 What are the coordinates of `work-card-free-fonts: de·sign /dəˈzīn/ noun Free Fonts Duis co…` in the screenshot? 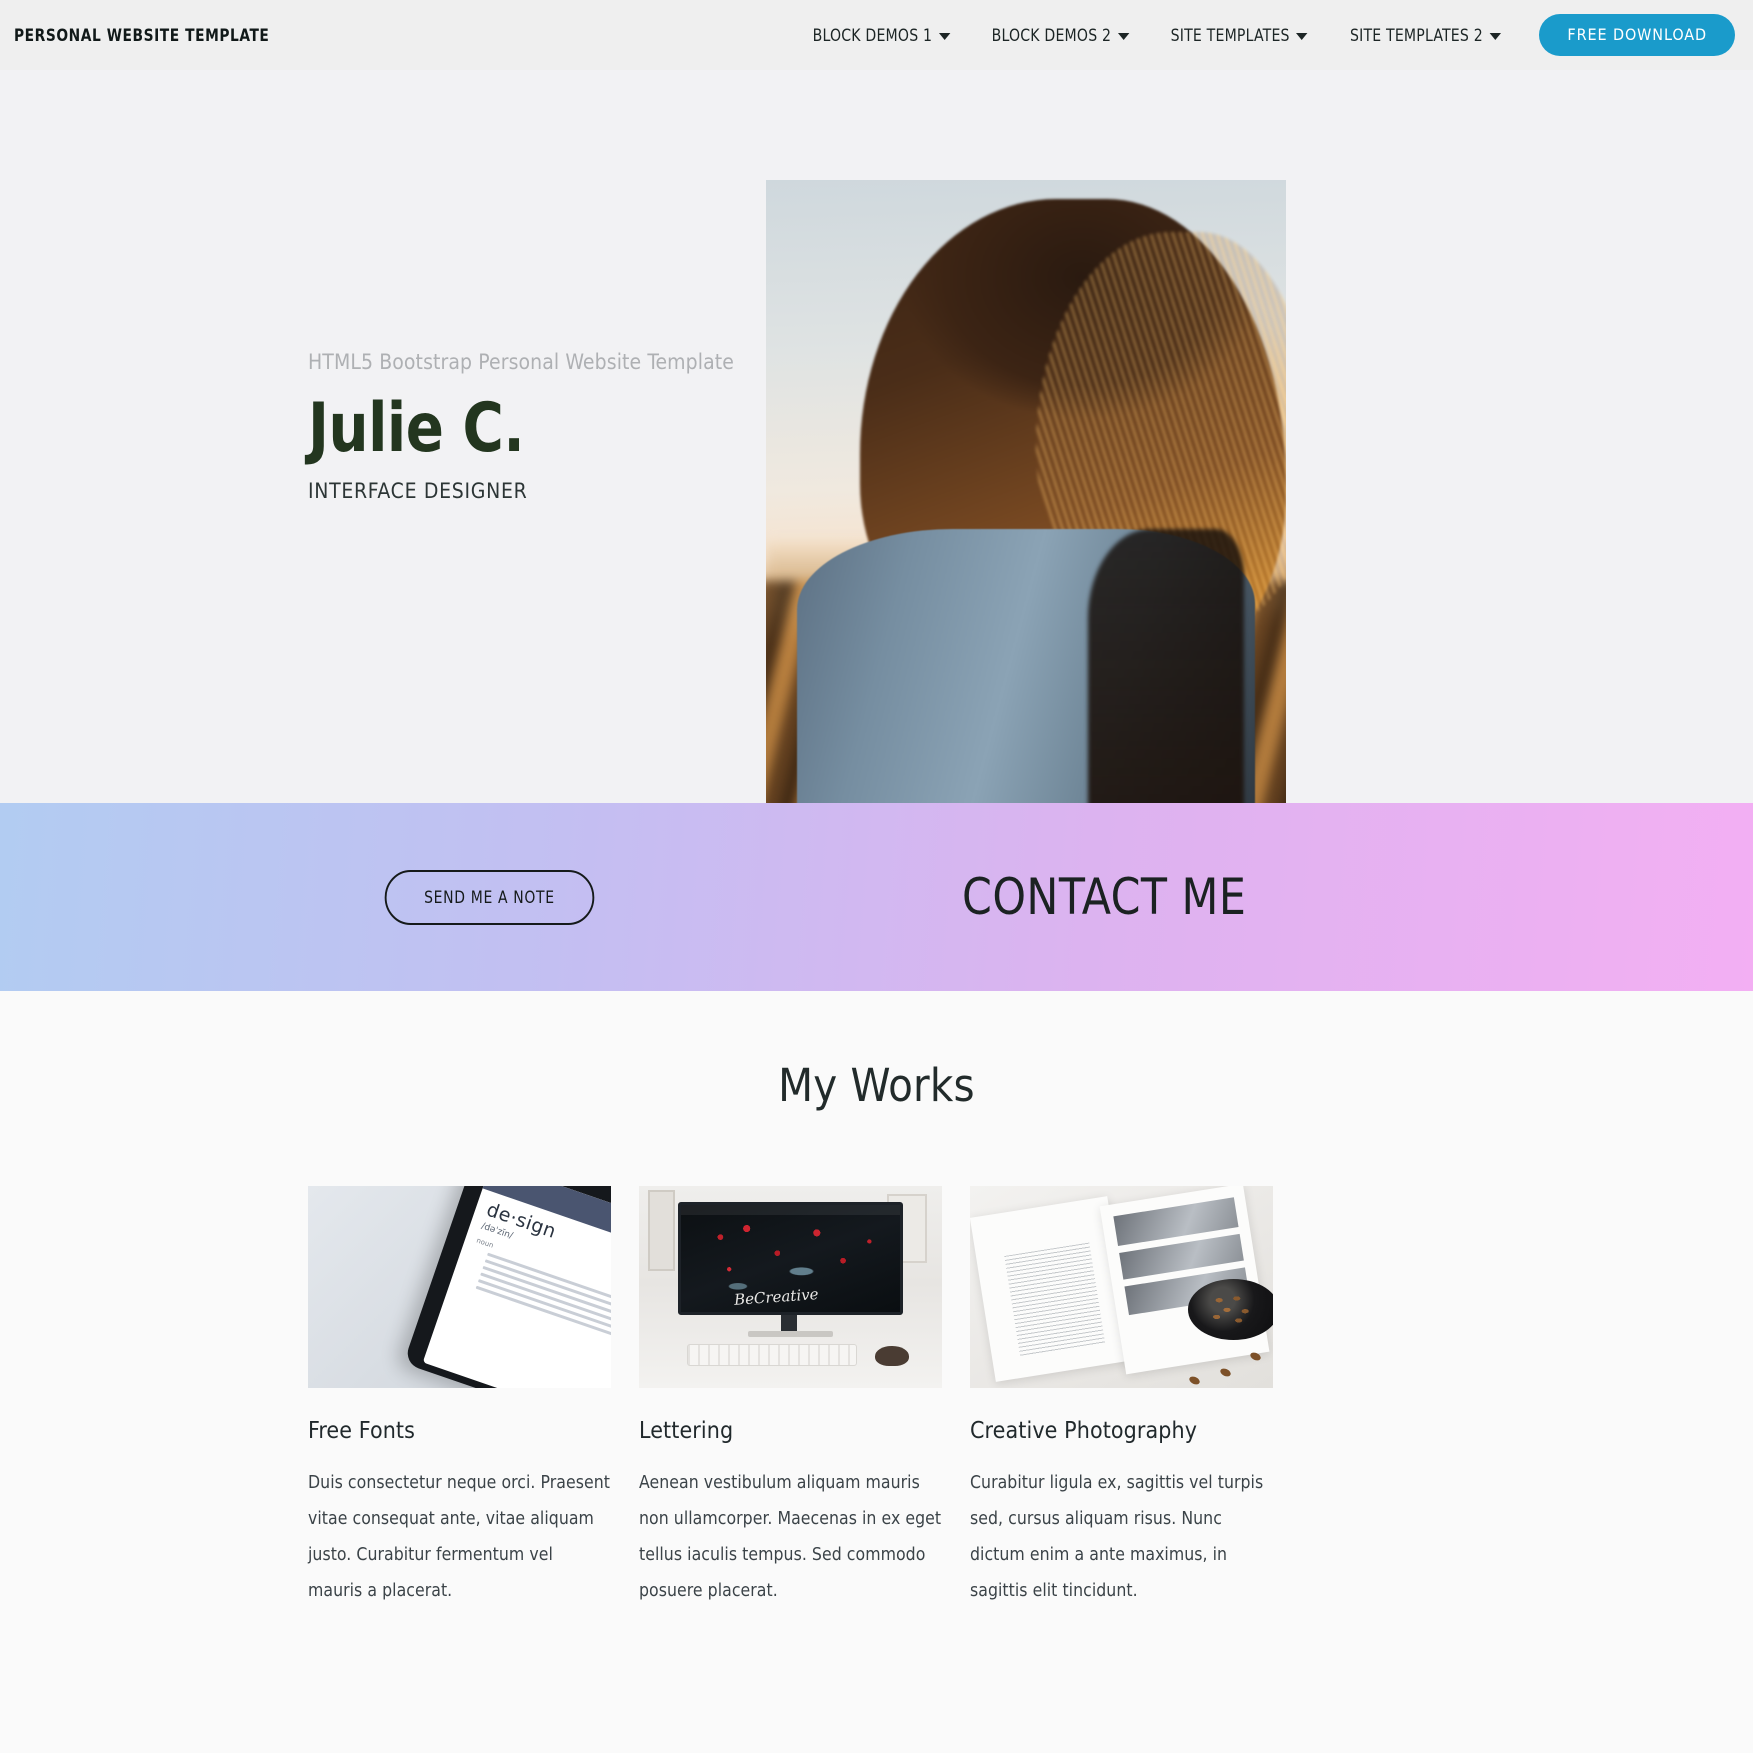 It's located at (459, 1398).